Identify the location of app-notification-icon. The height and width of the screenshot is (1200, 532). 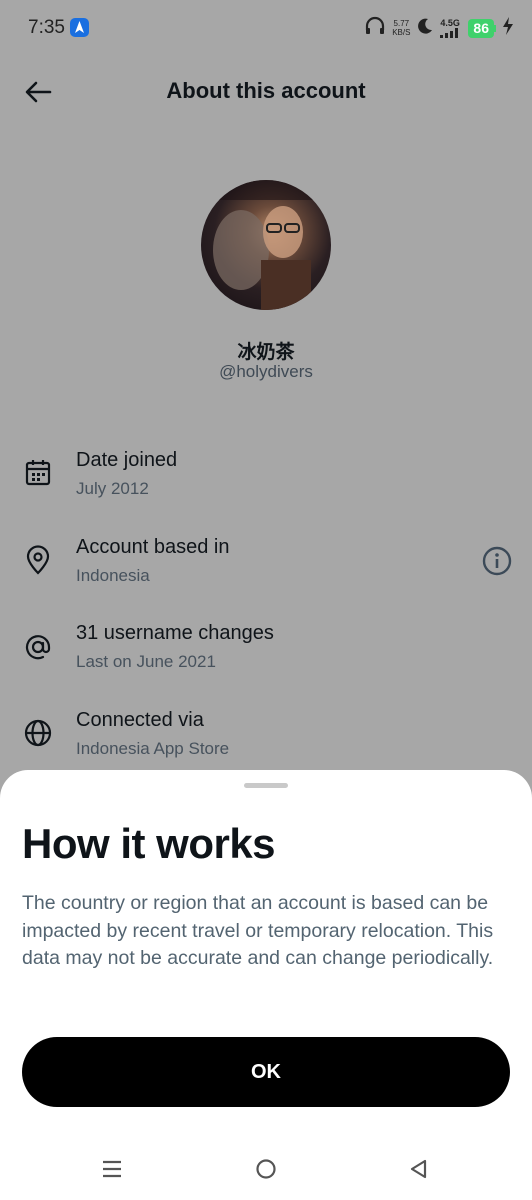
(79, 27).